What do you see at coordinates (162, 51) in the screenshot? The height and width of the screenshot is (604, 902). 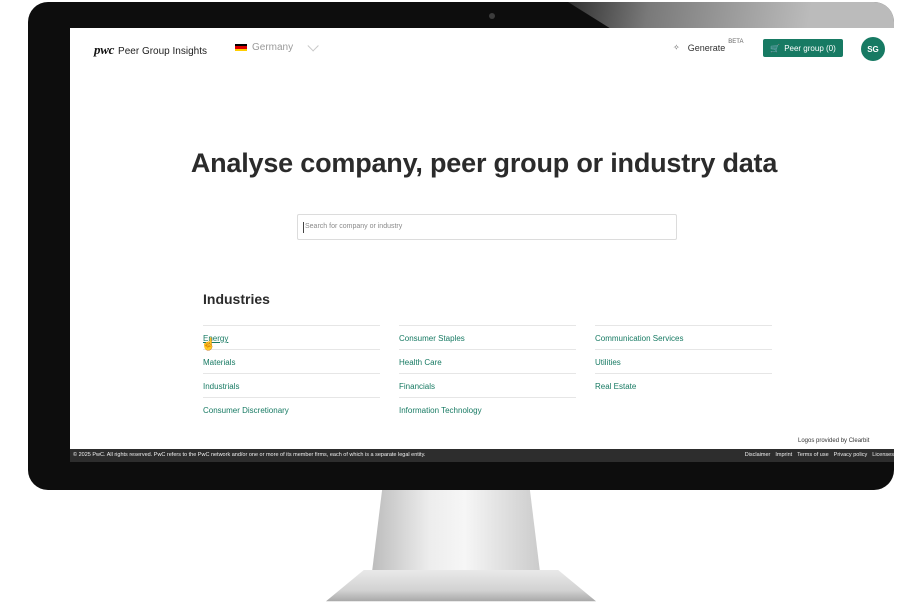 I see `app-name: Peer Group Insights` at bounding box center [162, 51].